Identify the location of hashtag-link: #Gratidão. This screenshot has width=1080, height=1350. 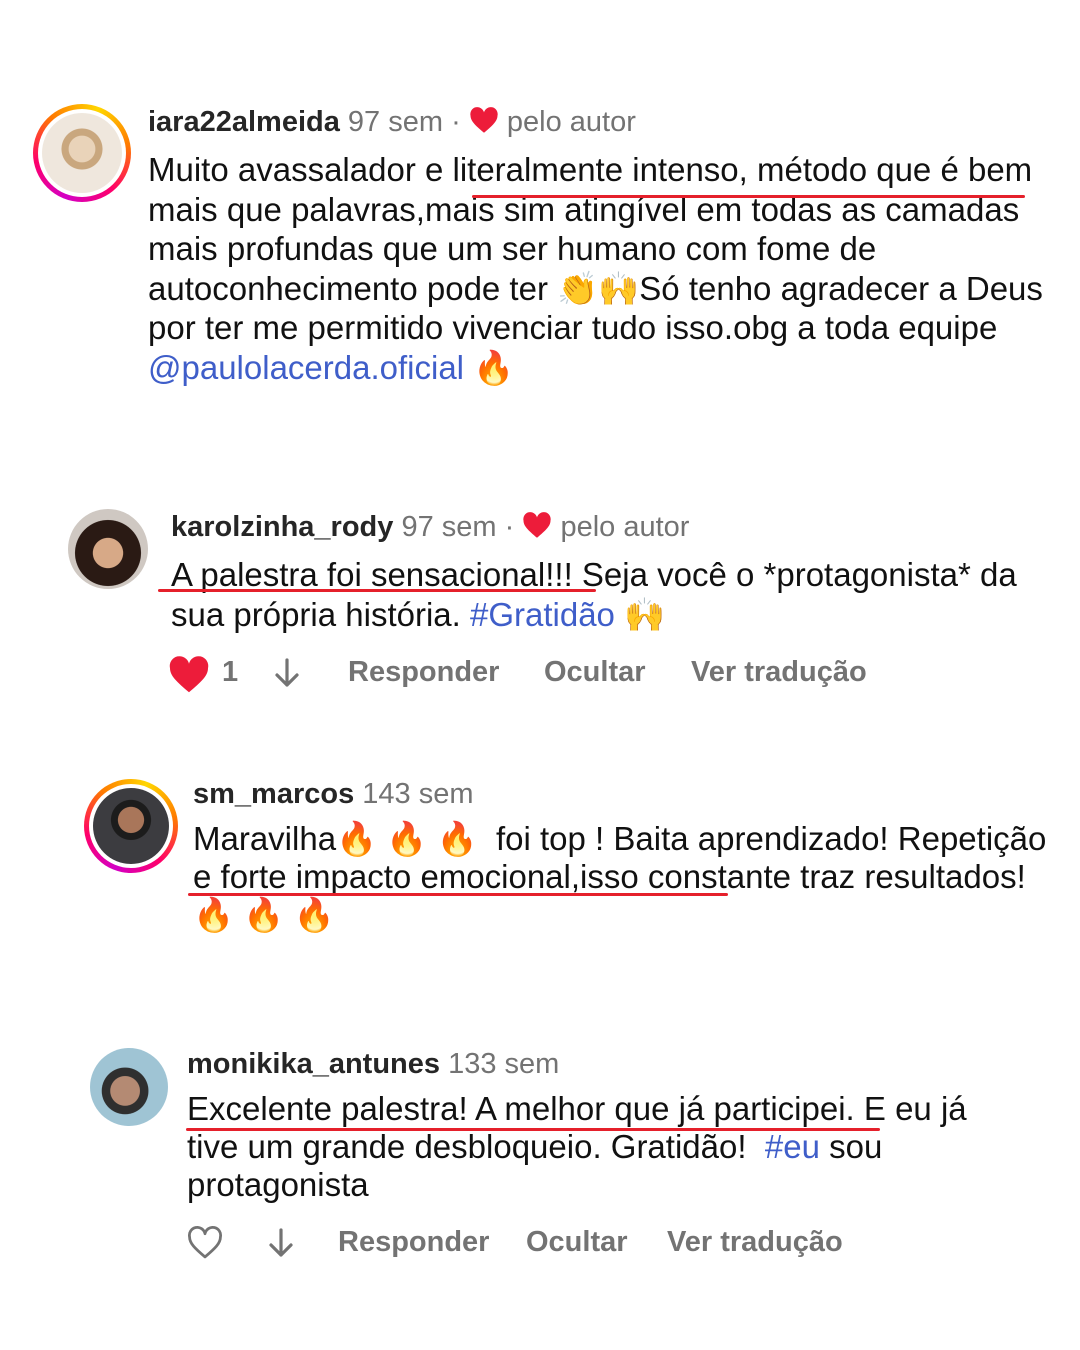
(542, 614).